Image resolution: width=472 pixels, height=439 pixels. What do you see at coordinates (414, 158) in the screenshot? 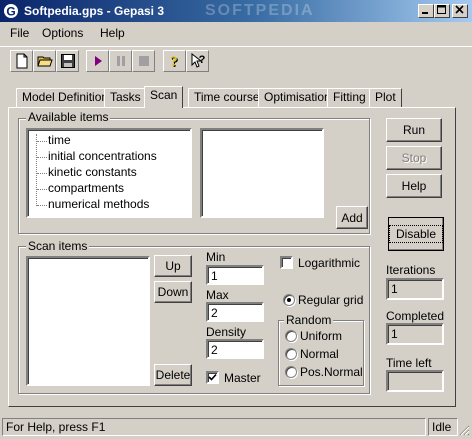
I see `stop-button: Stop` at bounding box center [414, 158].